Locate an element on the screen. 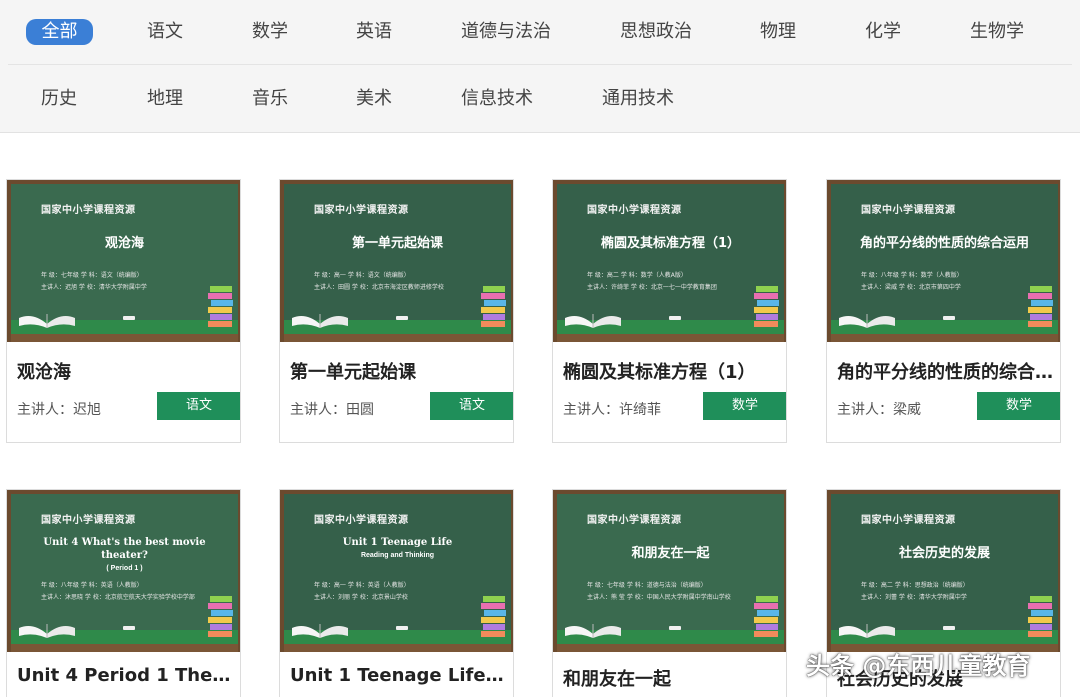 This screenshot has height=697, width=1080. subject-tab-biology: 生物学 is located at coordinates (997, 32).